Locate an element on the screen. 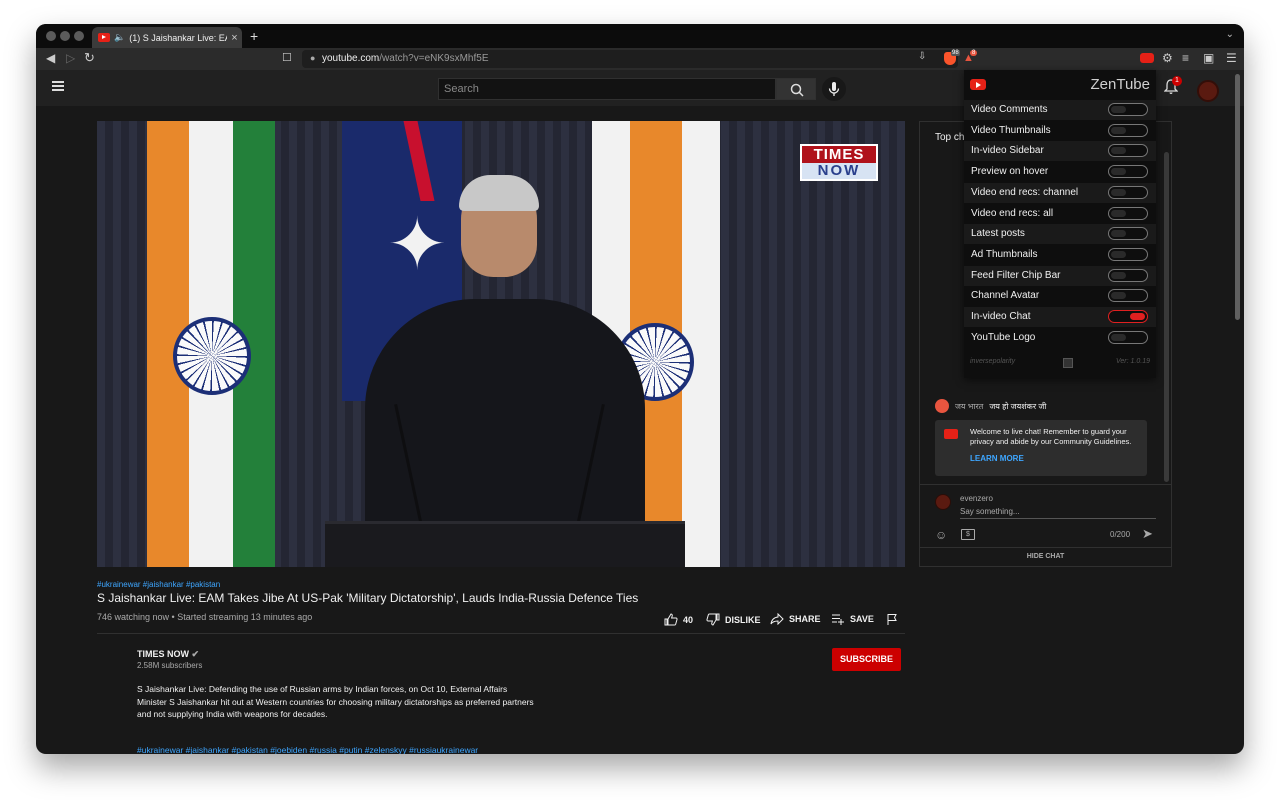 This screenshot has height=800, width=1280. zentube-option-label: Video end recs: channel is located at coordinates (1025, 192).